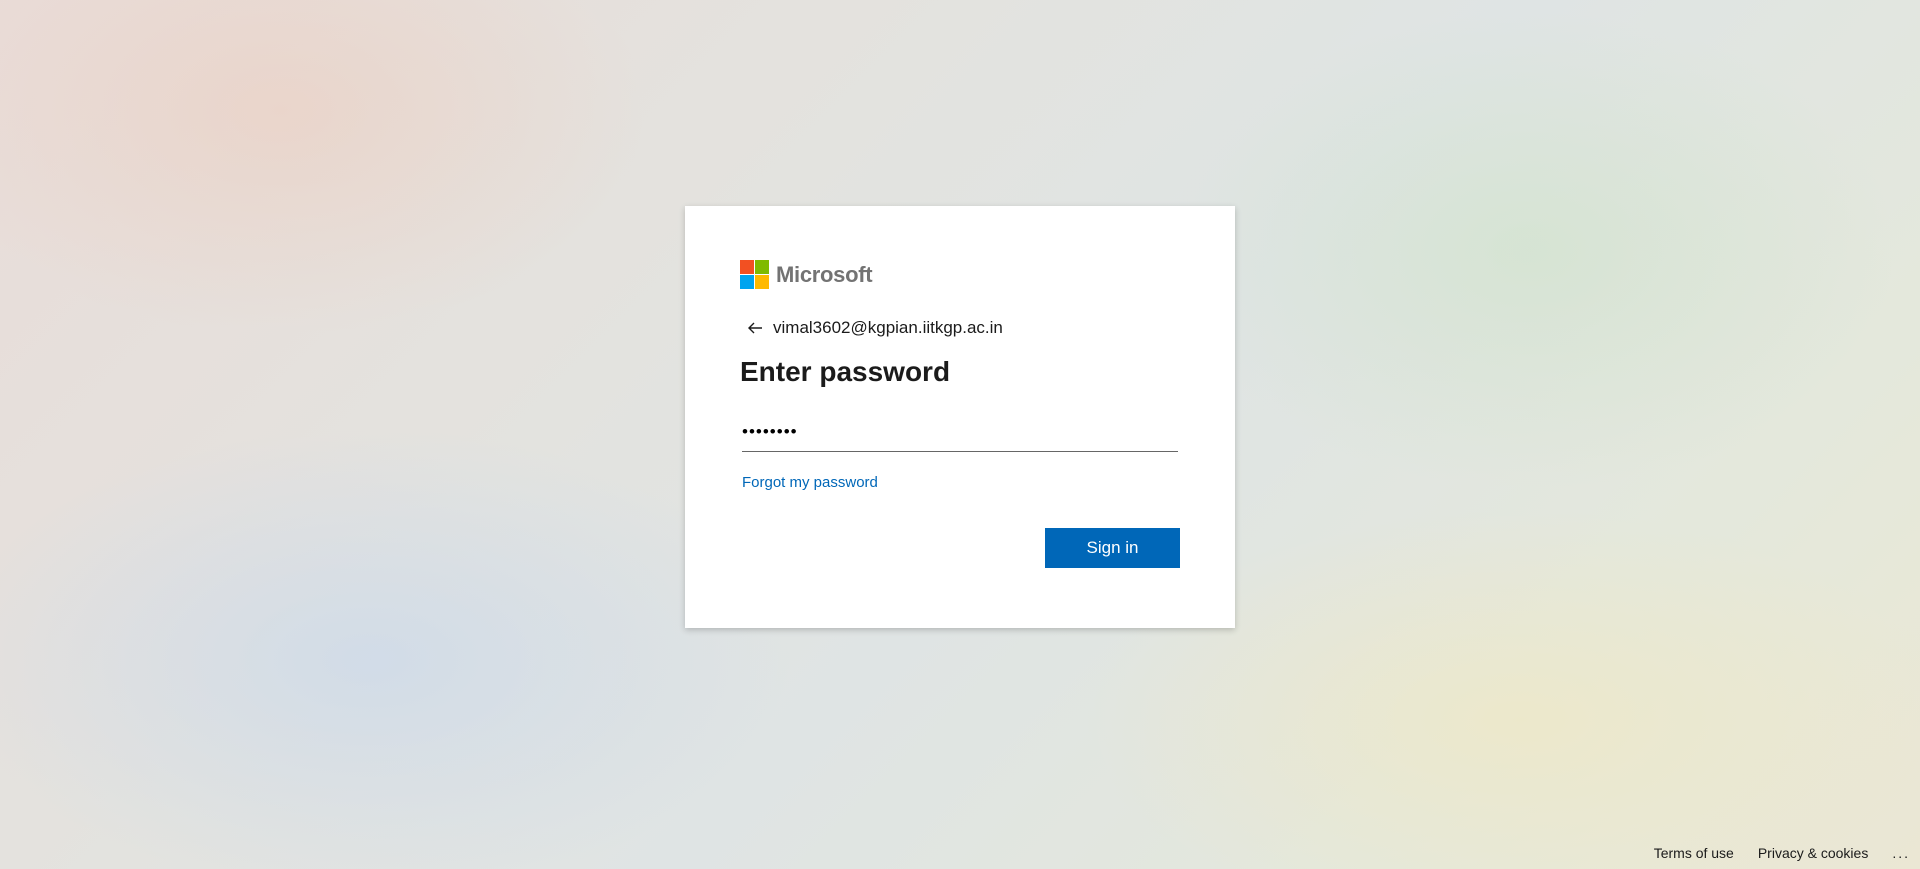  What do you see at coordinates (824, 274) in the screenshot?
I see `brand-name: Microsoft` at bounding box center [824, 274].